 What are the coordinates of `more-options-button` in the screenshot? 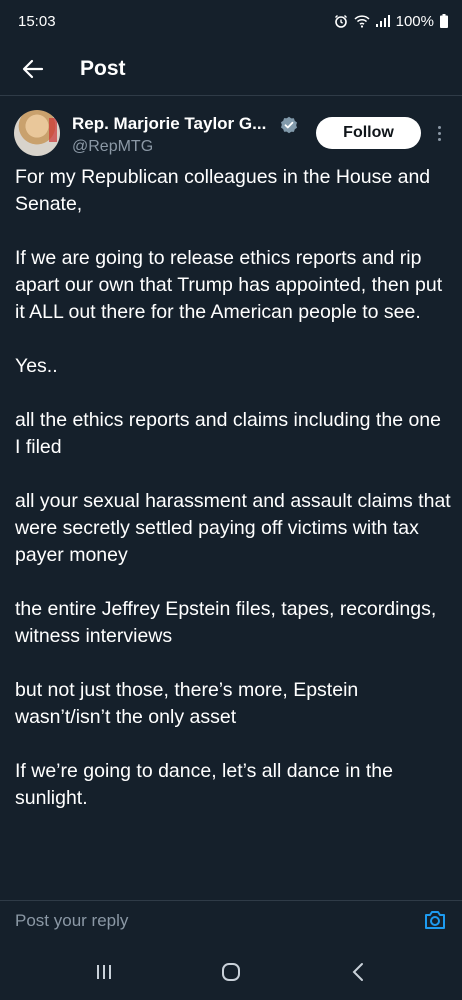 It's located at (439, 133).